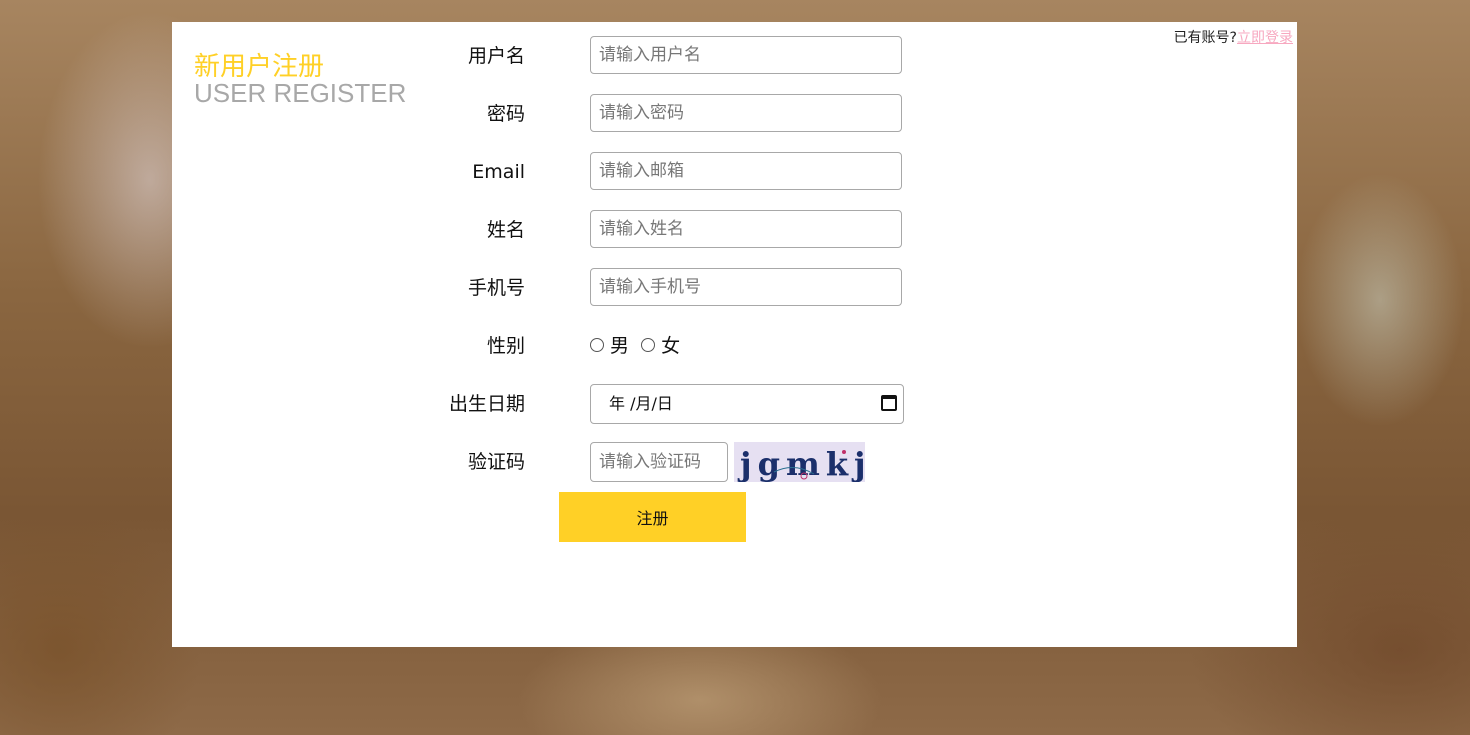 Image resolution: width=1470 pixels, height=735 pixels. Describe the element at coordinates (1205, 38) in the screenshot. I see `login-prompt: 已有账号?` at that location.